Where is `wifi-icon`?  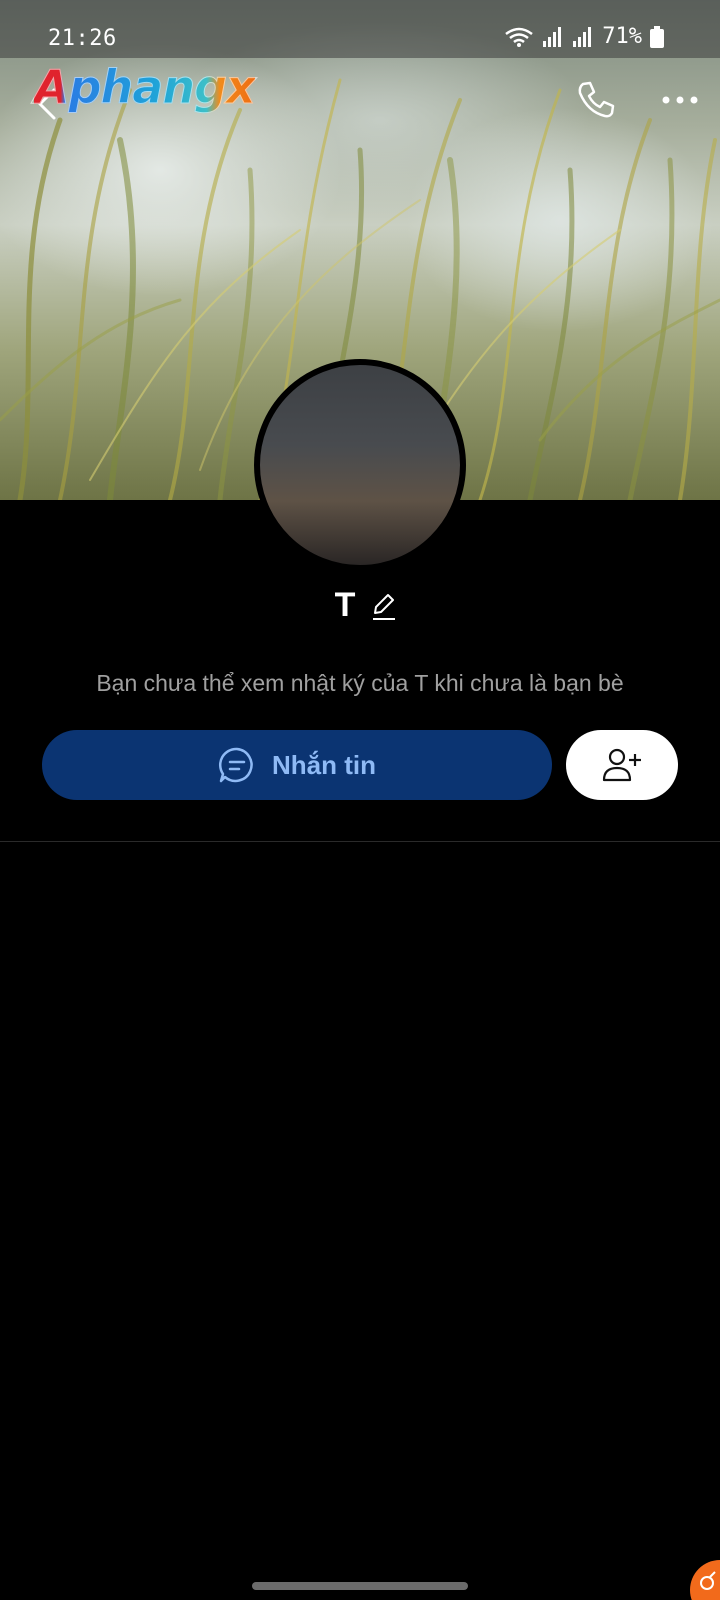
wifi-icon is located at coordinates (519, 37).